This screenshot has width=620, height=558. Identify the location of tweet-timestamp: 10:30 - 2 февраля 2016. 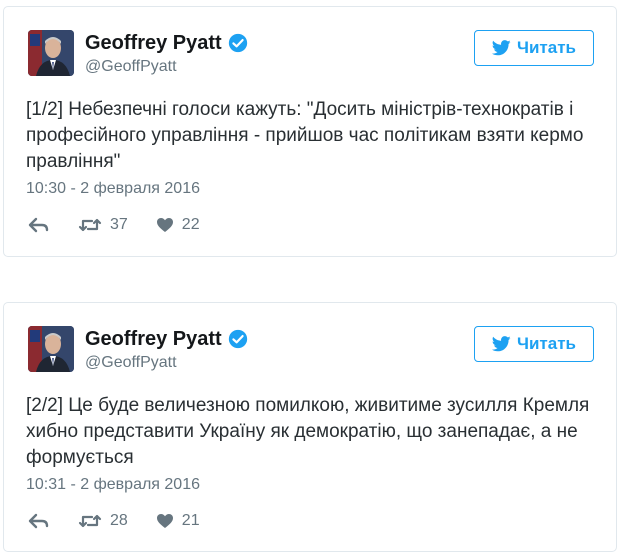
(113, 189).